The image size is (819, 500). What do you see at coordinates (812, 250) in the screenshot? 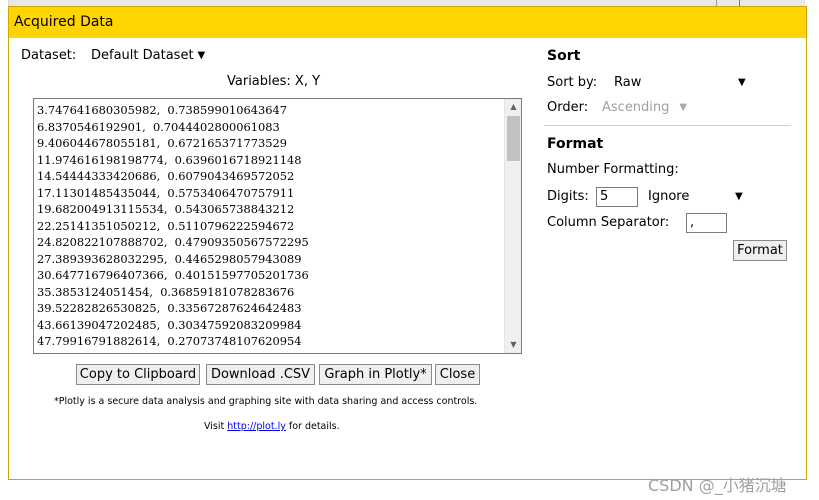
I see `background-right-edge` at bounding box center [812, 250].